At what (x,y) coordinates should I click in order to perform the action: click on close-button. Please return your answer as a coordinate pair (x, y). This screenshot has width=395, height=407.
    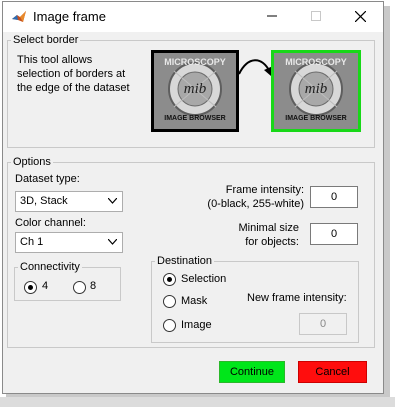
    Looking at the image, I should click on (360, 16).